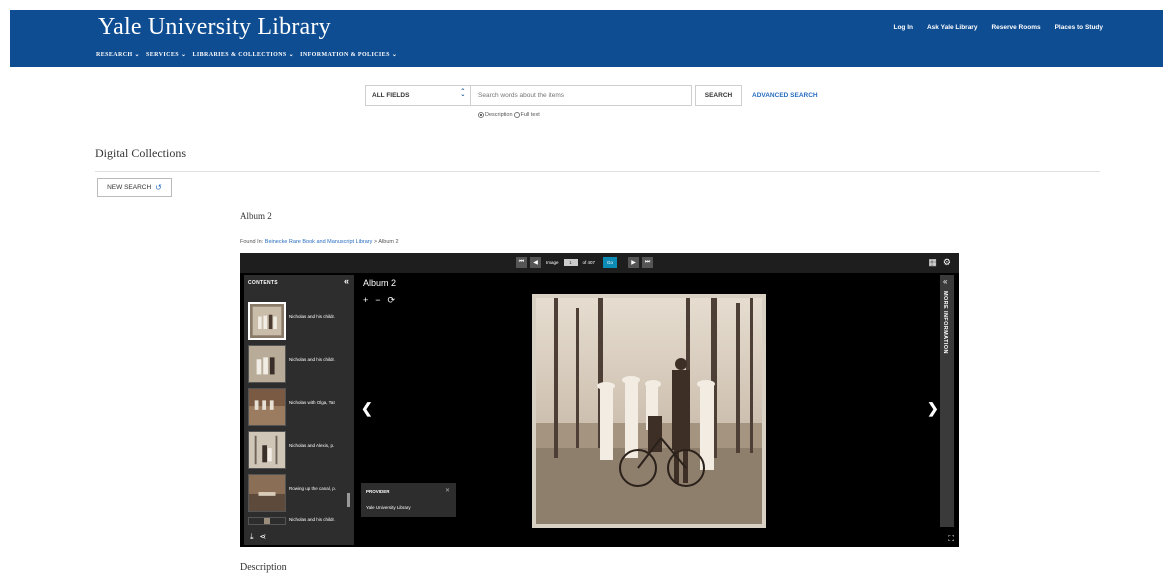 This screenshot has height=581, width=1174. Describe the element at coordinates (263, 567) in the screenshot. I see `description-heading: Description` at that location.